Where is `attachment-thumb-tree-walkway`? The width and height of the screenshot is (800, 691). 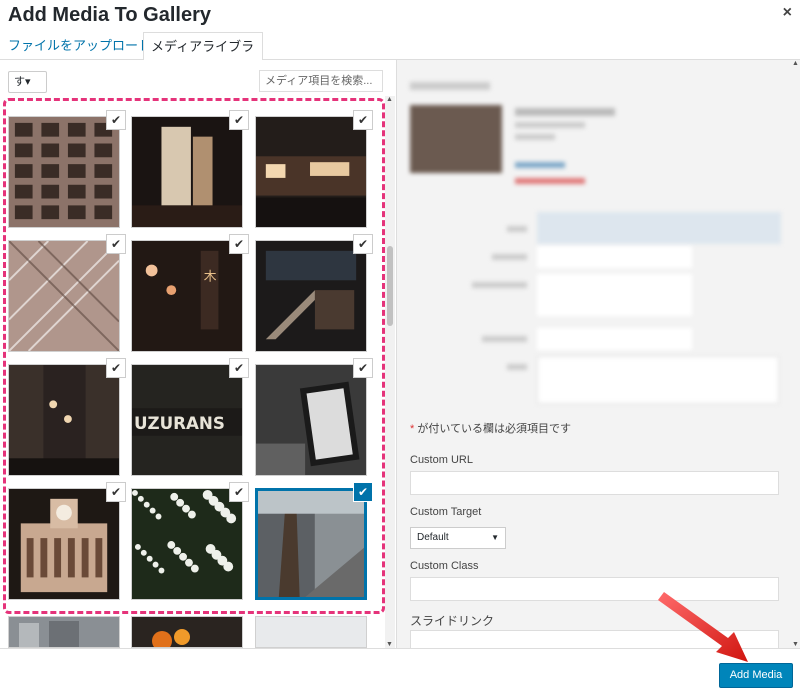
attachment-thumb-tree-walkway is located at coordinates (311, 544).